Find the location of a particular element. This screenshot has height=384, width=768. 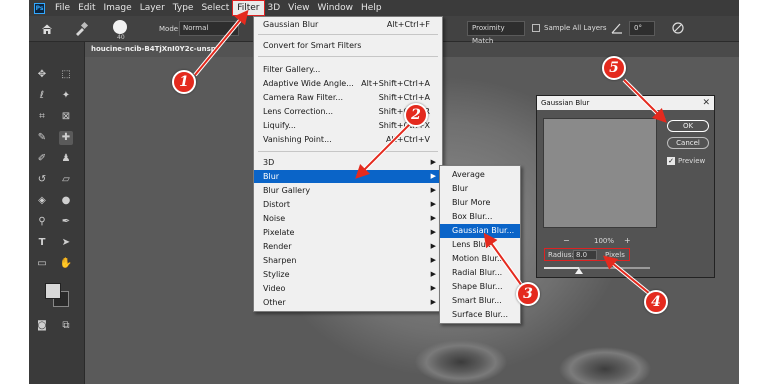

eyedropper-tool-icon: ✎ is located at coordinates (42, 138).